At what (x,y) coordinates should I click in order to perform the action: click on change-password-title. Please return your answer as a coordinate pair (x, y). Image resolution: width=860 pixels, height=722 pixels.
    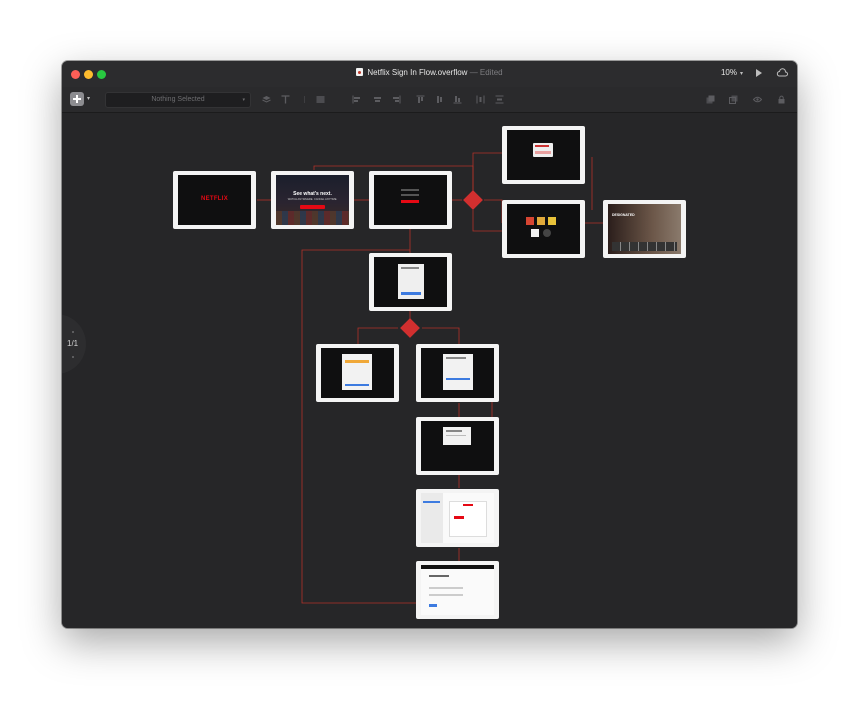
    Looking at the image, I should click on (439, 576).